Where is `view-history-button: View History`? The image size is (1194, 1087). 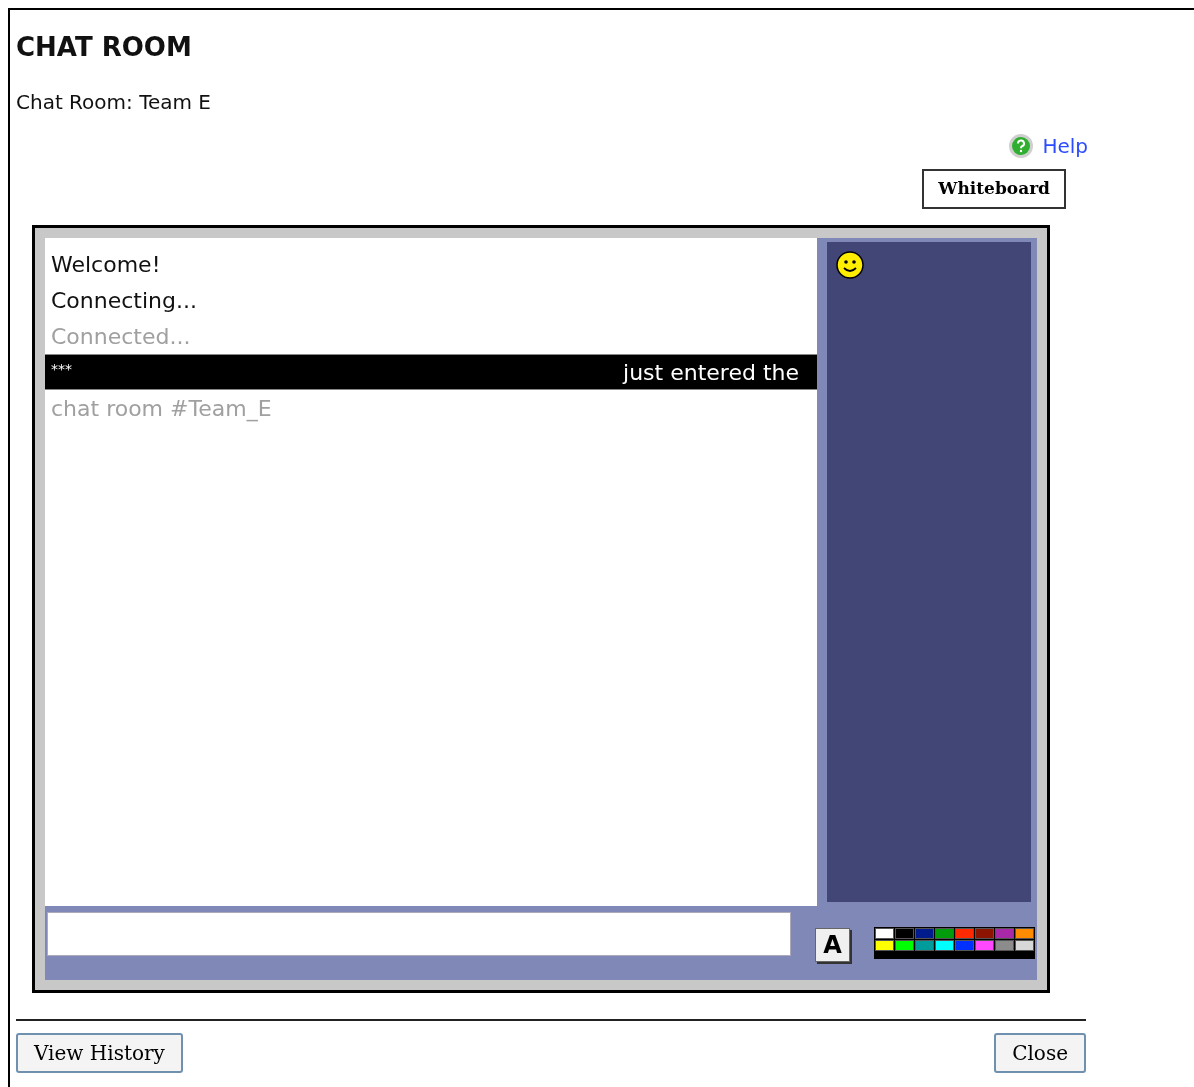 view-history-button: View History is located at coordinates (99, 1053).